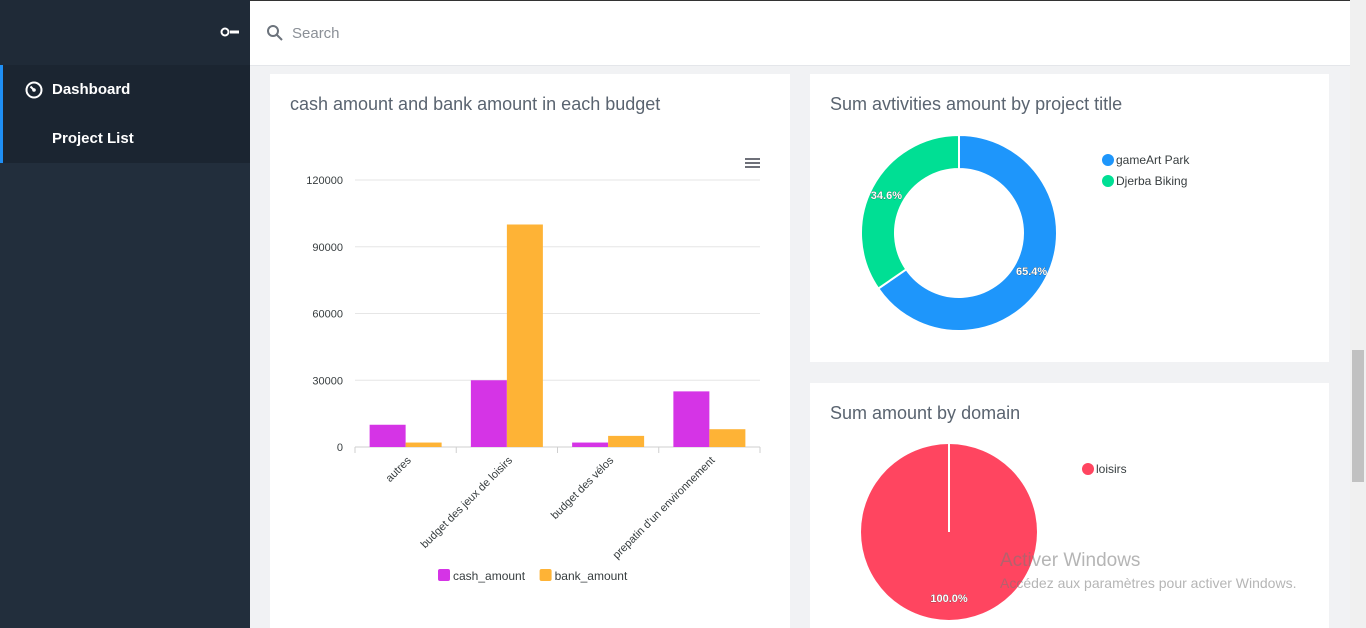 This screenshot has height=628, width=1366. Describe the element at coordinates (489, 576) in the screenshot. I see `legend-label: cash_amount` at that location.